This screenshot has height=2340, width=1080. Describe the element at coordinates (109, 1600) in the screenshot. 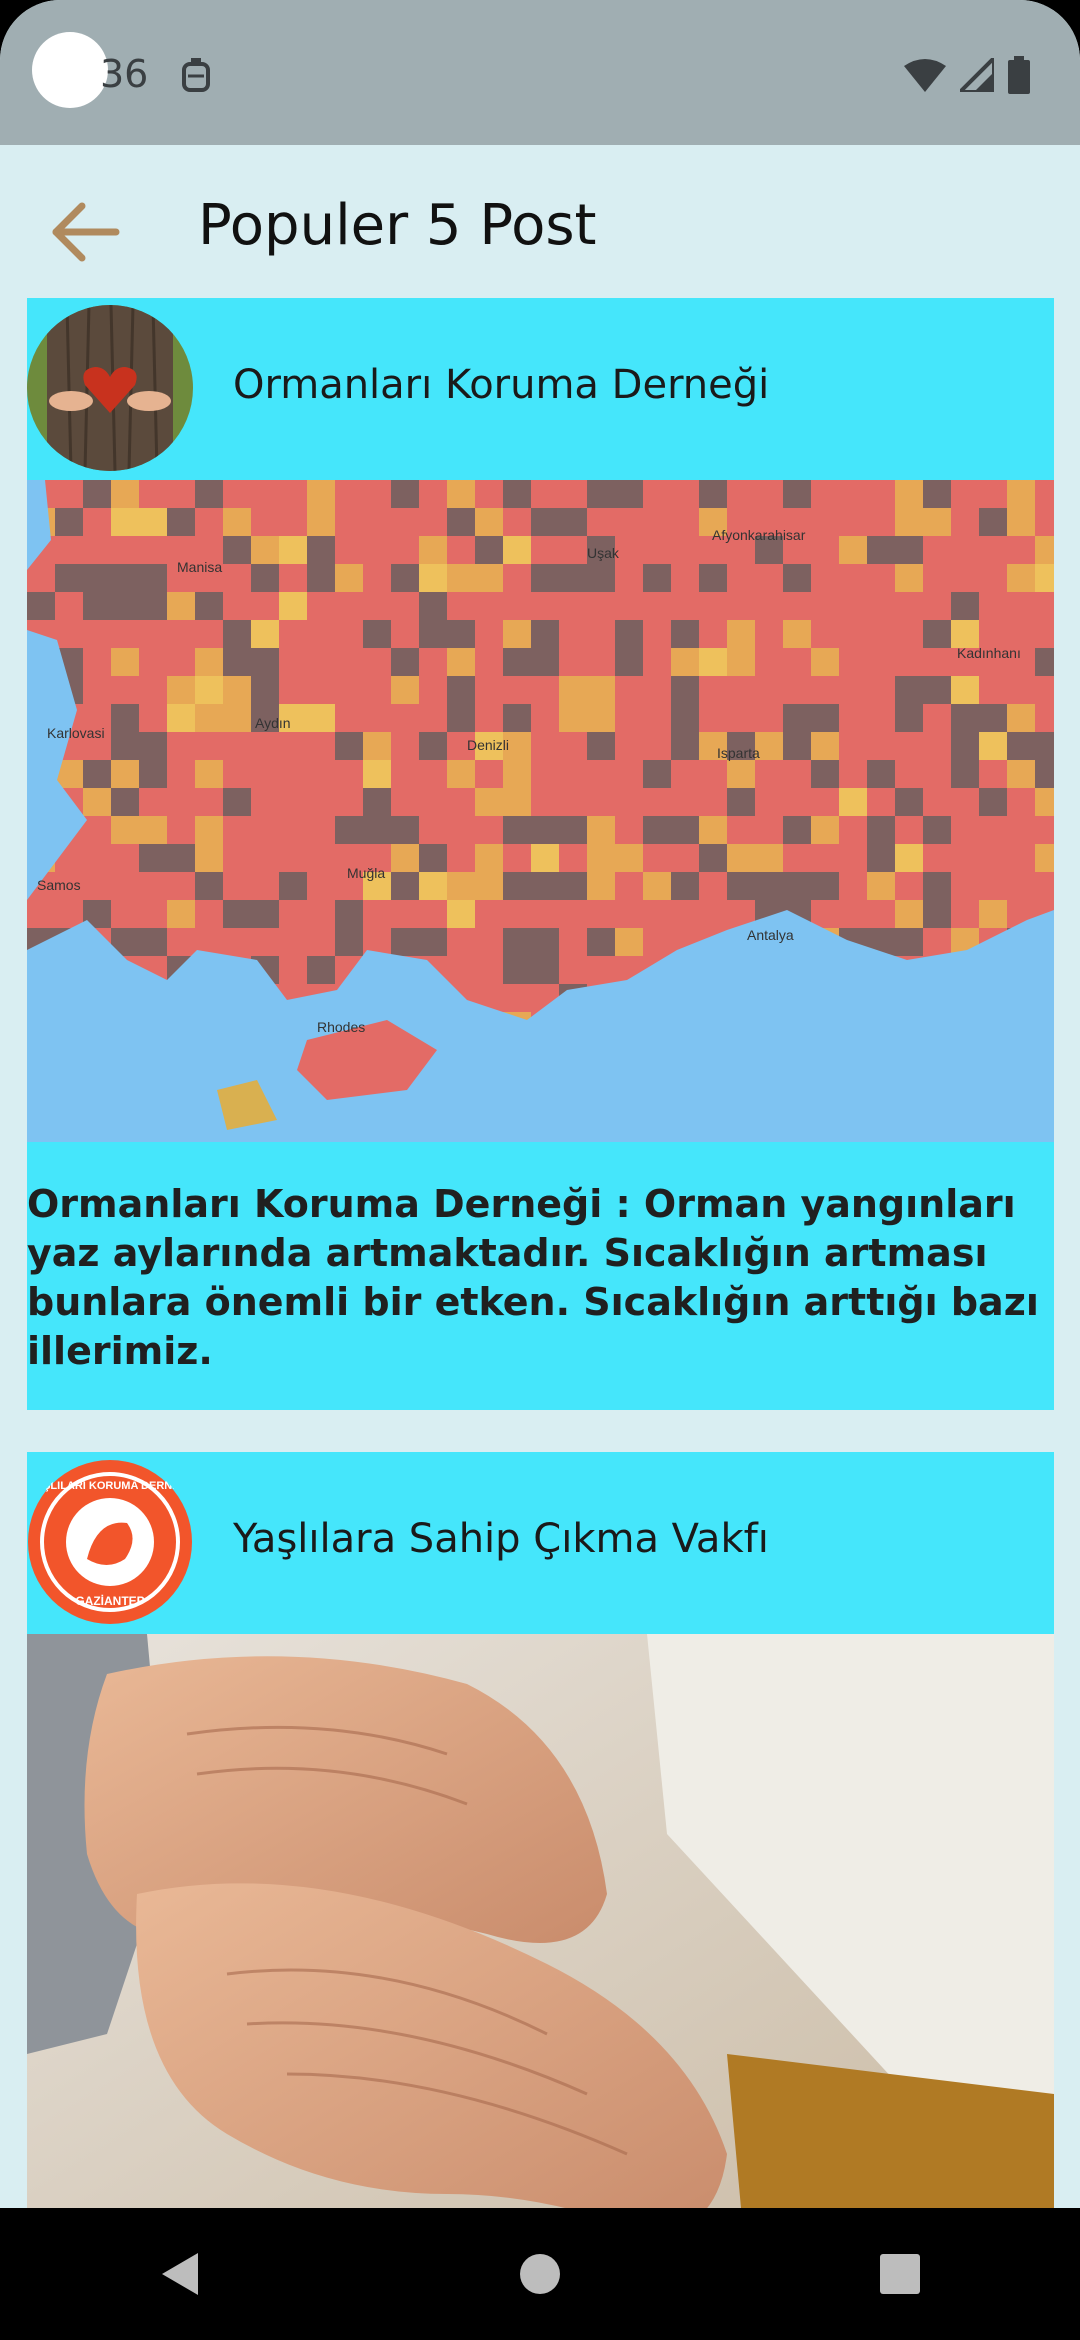

I see `logo-text: GAZİANTEP` at that location.